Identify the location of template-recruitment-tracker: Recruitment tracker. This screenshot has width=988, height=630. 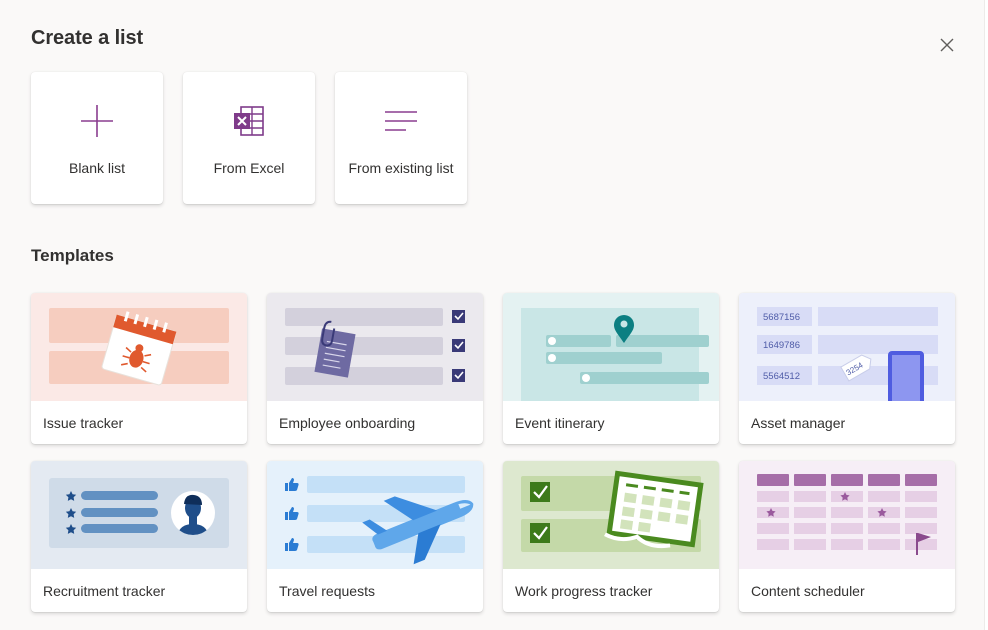
(139, 536).